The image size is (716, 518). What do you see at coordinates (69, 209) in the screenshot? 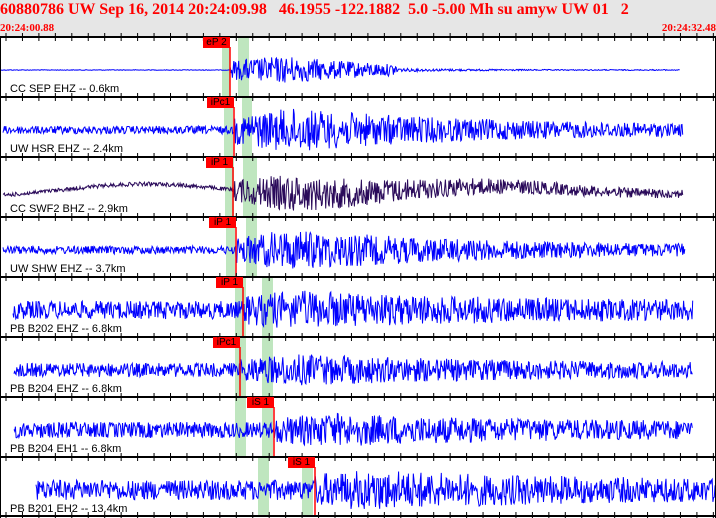
I see `station-label: CC SWF2 BHZ -- 2.9km` at bounding box center [69, 209].